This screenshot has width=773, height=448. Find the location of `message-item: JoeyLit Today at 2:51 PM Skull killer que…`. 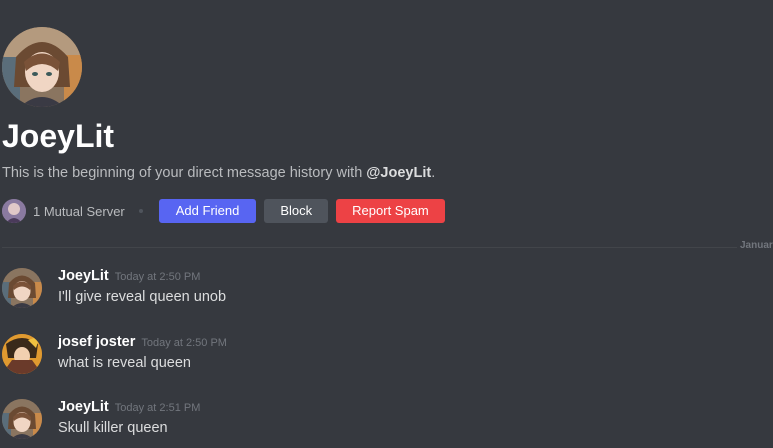

message-item: JoeyLit Today at 2:51 PM Skull killer que… is located at coordinates (386, 419).